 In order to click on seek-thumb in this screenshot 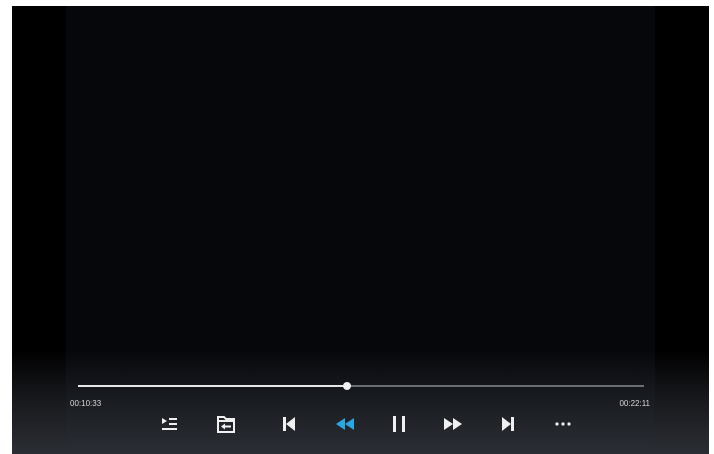, I will do `click(346, 386)`.